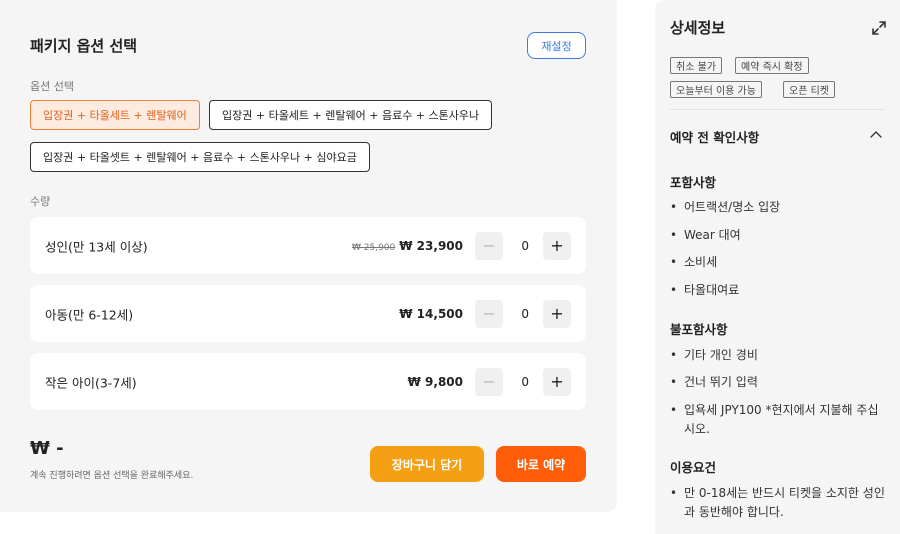  What do you see at coordinates (777, 503) in the screenshot?
I see `list-item: 만 0-18세는 반드시 티켓을 소지한 성인과 동반해야 합니다.` at bounding box center [777, 503].